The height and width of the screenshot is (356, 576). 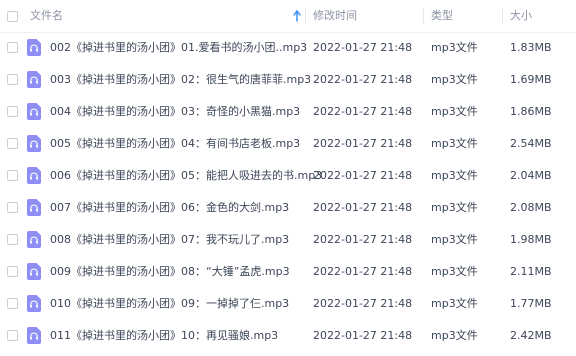 I want to click on file-size: 2.08MB, so click(x=531, y=207).